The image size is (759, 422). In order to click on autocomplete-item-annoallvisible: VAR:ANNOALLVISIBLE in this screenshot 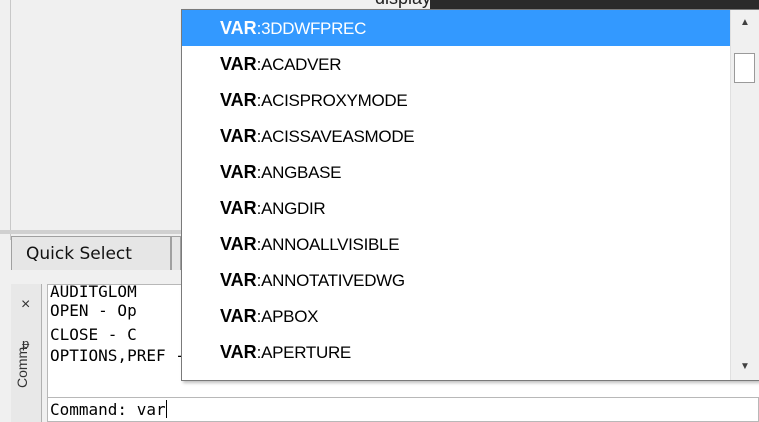, I will do `click(456, 244)`.